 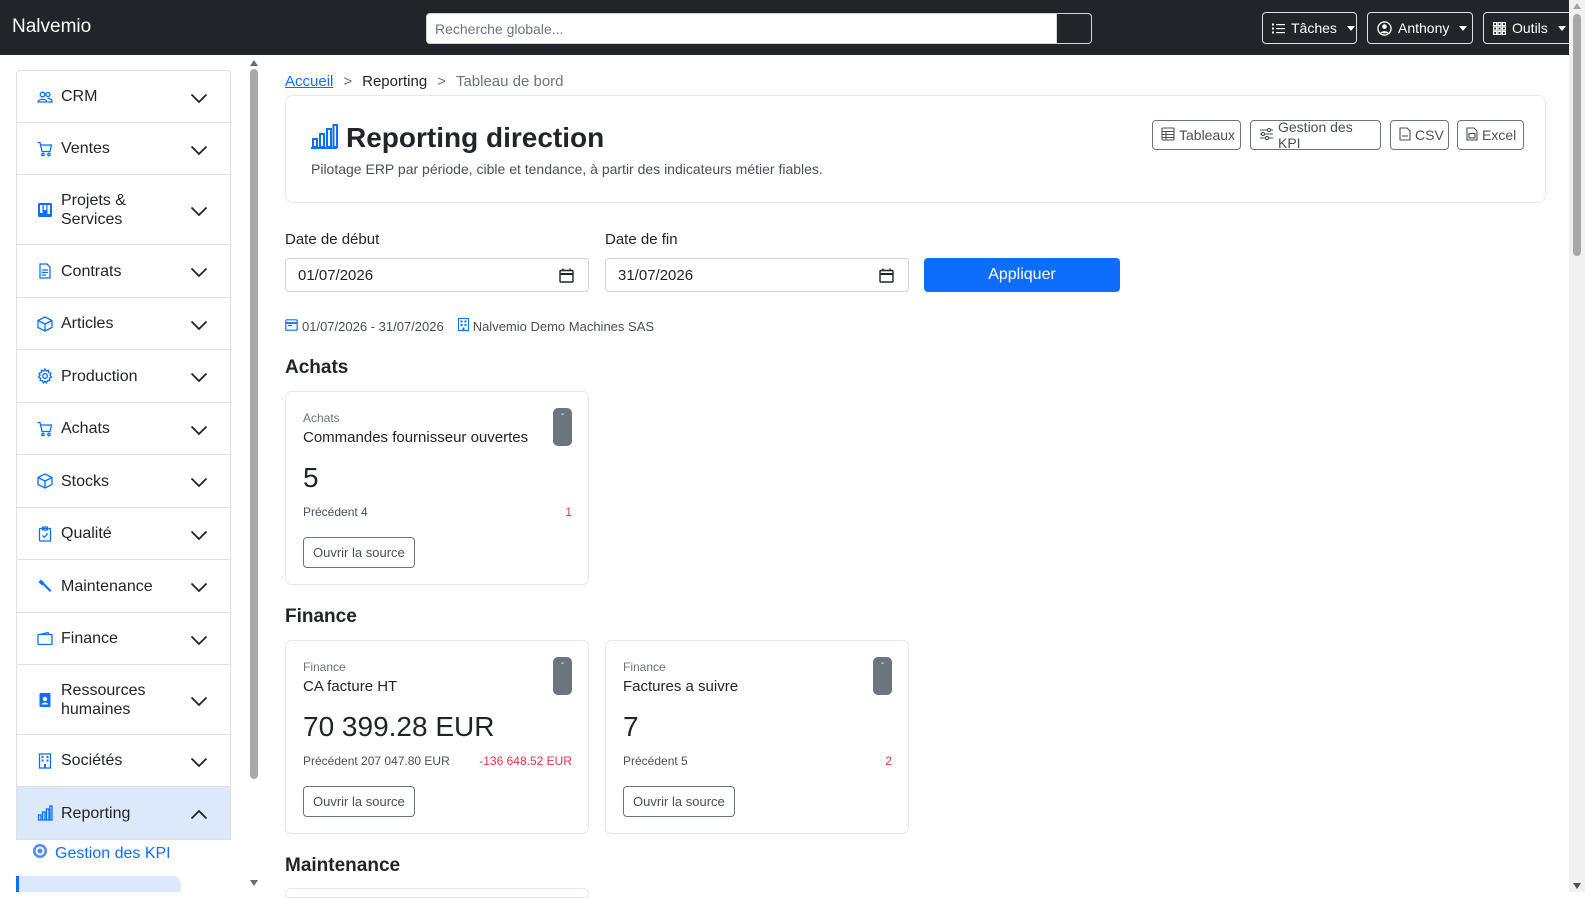 I want to click on user-label: Anthony, so click(x=1424, y=28).